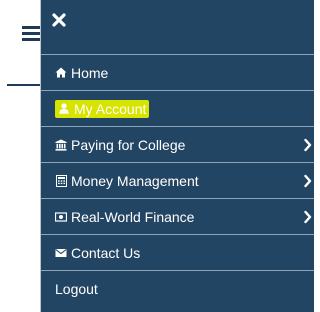 This screenshot has width=320, height=312. Describe the element at coordinates (133, 216) in the screenshot. I see `menu-item-label: Real-World Finance` at that location.